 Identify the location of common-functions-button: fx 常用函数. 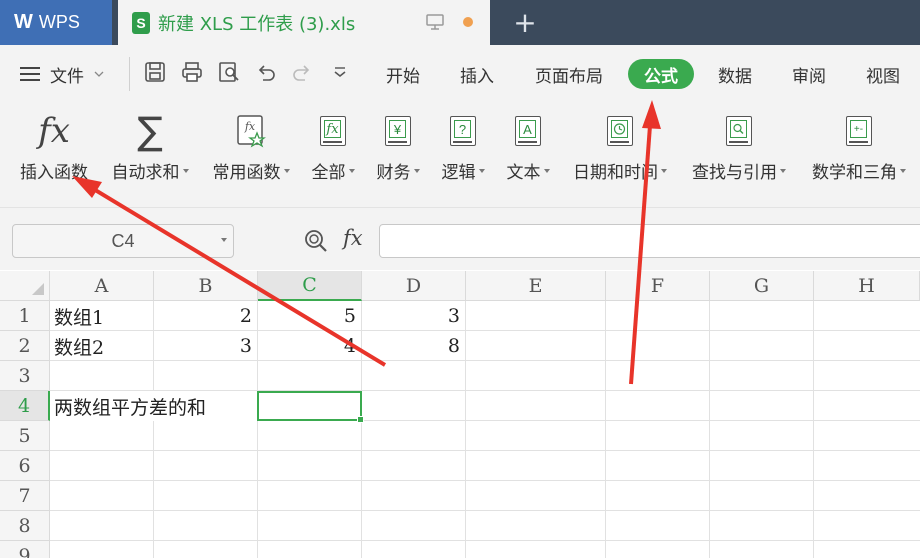
(251, 147).